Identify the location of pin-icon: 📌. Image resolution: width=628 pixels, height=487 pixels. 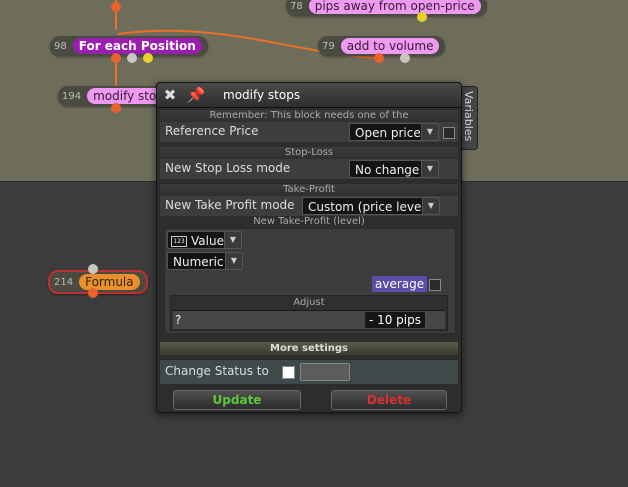
(196, 95).